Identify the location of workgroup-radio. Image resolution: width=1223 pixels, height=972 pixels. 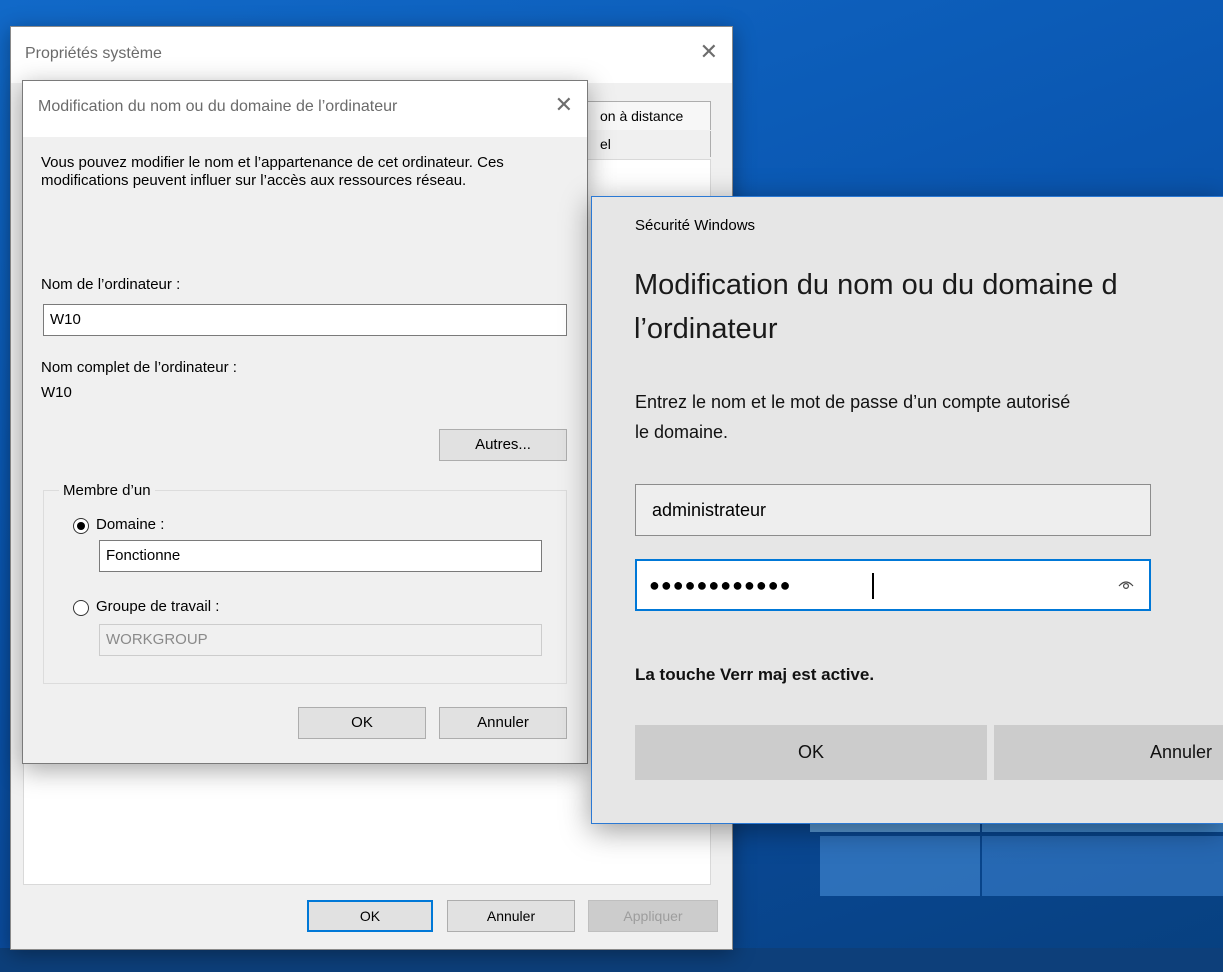
(81, 608).